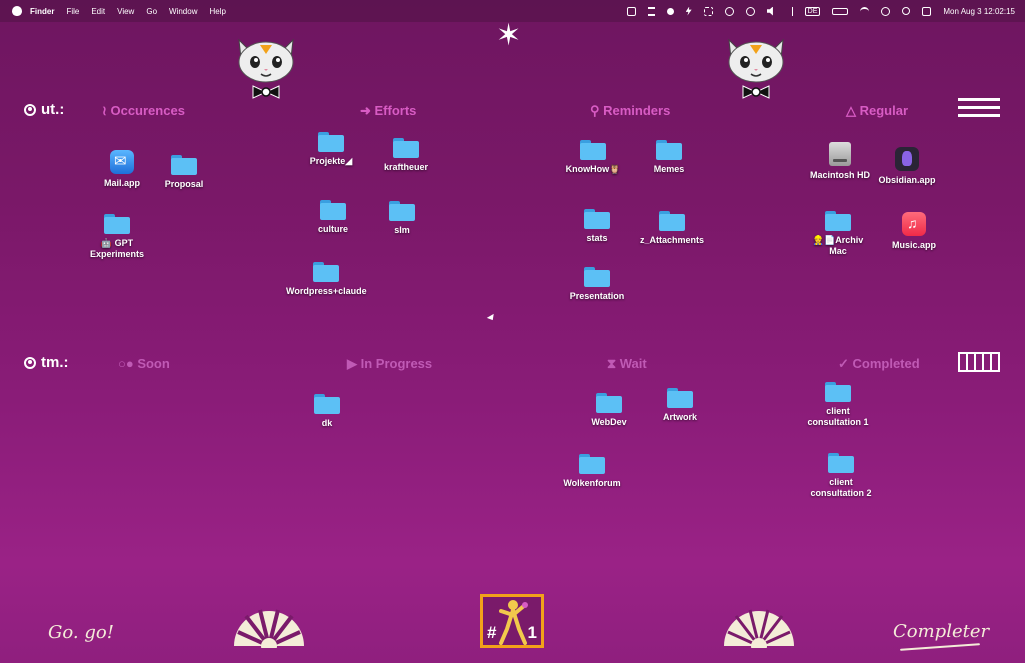  What do you see at coordinates (269, 628) in the screenshot?
I see `sunburst-icon-left` at bounding box center [269, 628].